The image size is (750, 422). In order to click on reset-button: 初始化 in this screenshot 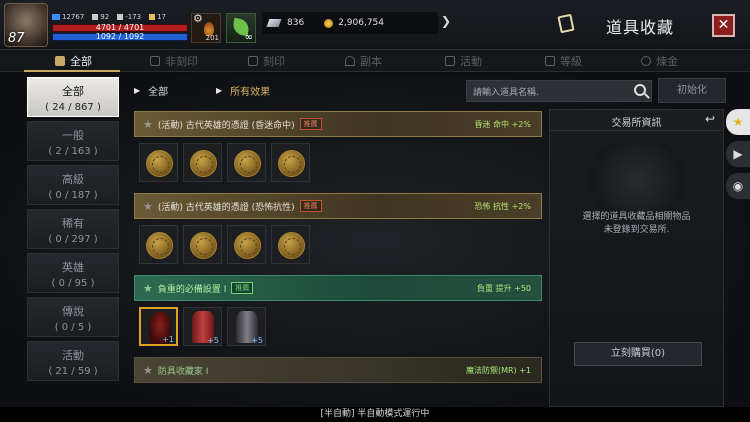, I will do `click(692, 90)`.